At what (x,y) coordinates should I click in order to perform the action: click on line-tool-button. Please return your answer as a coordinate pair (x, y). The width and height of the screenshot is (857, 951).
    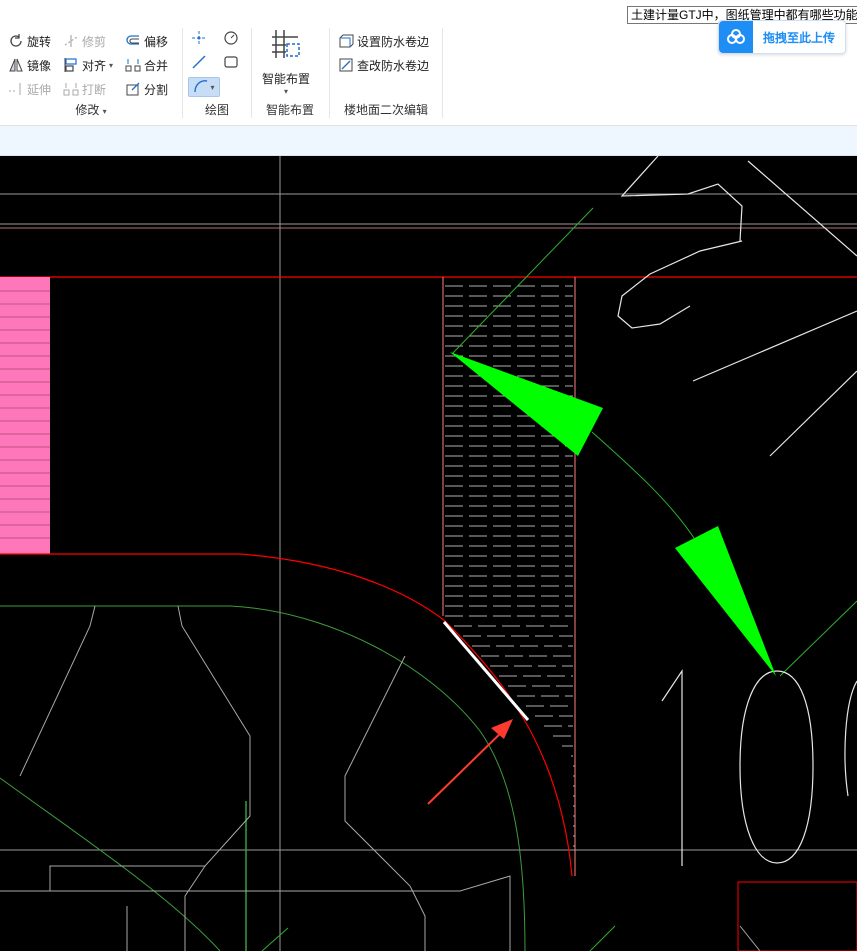
    Looking at the image, I should click on (199, 63).